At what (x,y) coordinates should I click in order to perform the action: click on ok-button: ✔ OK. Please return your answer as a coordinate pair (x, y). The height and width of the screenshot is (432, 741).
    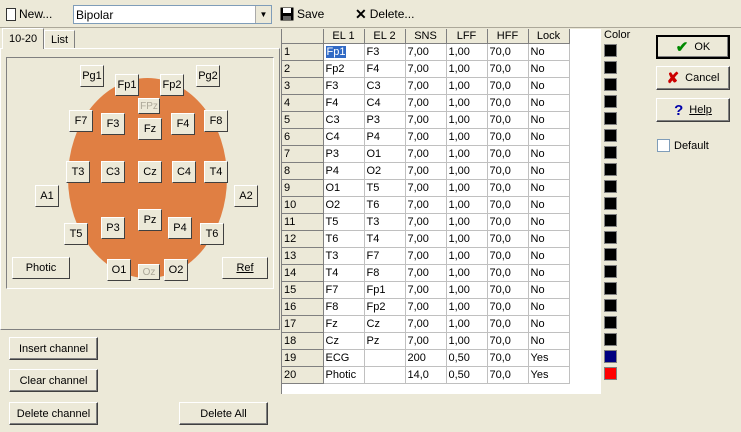
    Looking at the image, I should click on (693, 47).